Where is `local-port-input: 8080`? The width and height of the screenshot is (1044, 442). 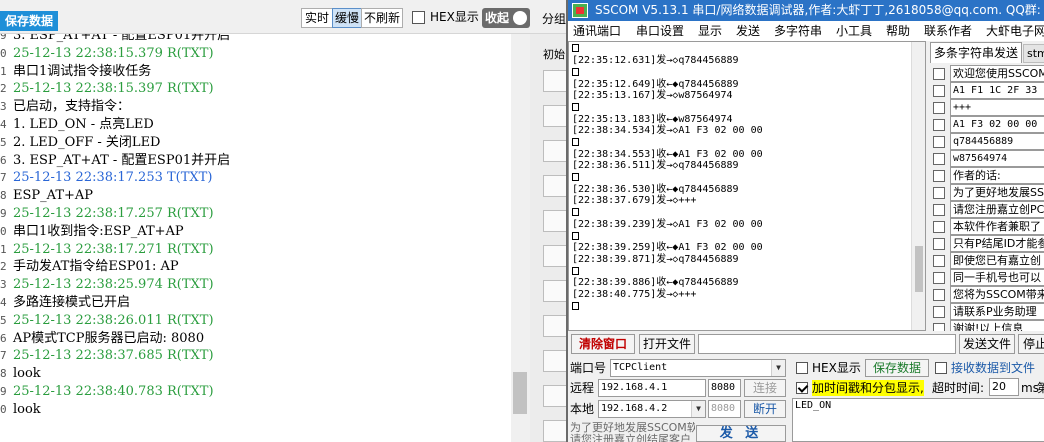 local-port-input: 8080 is located at coordinates (724, 409).